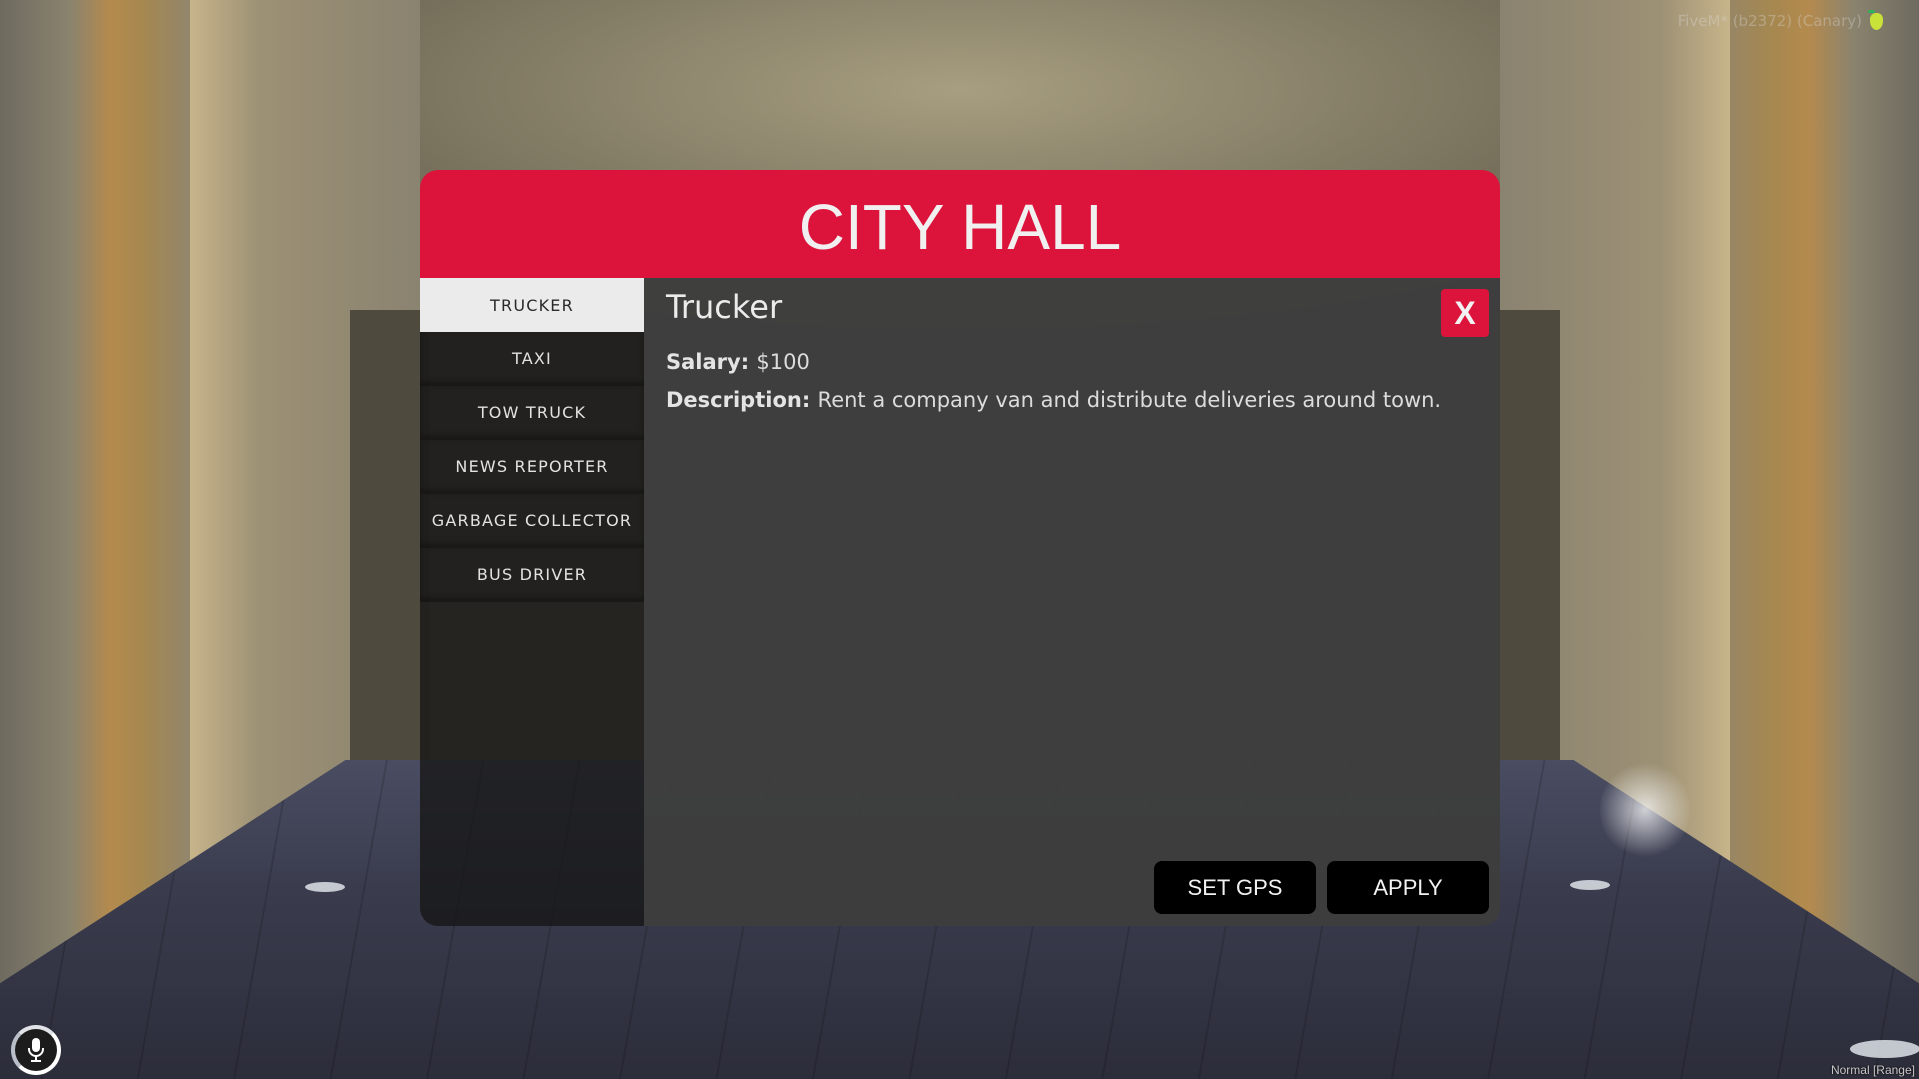  I want to click on voice-indicator, so click(36, 1050).